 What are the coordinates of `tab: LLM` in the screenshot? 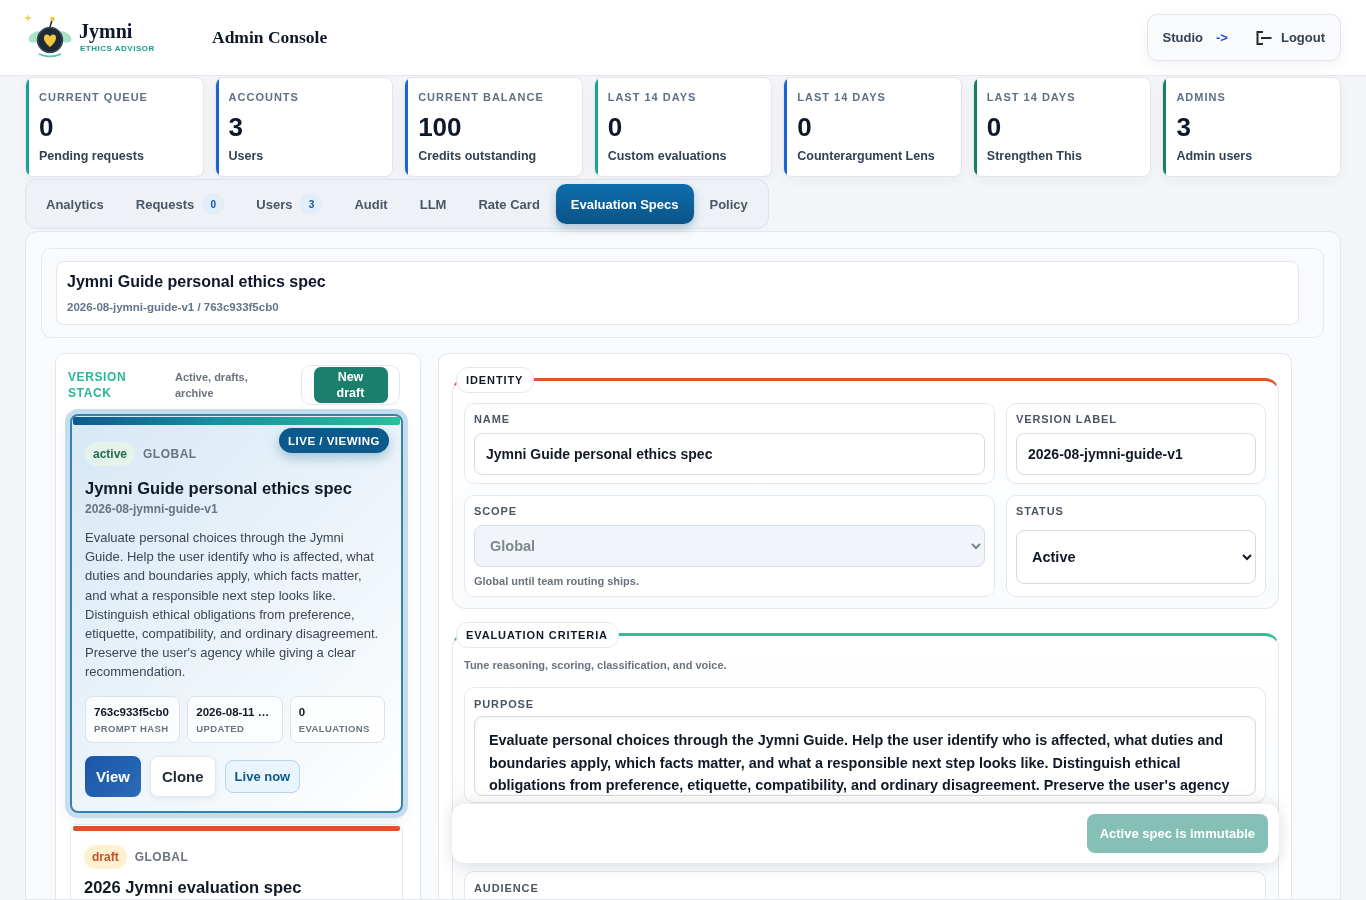 It's located at (433, 204).